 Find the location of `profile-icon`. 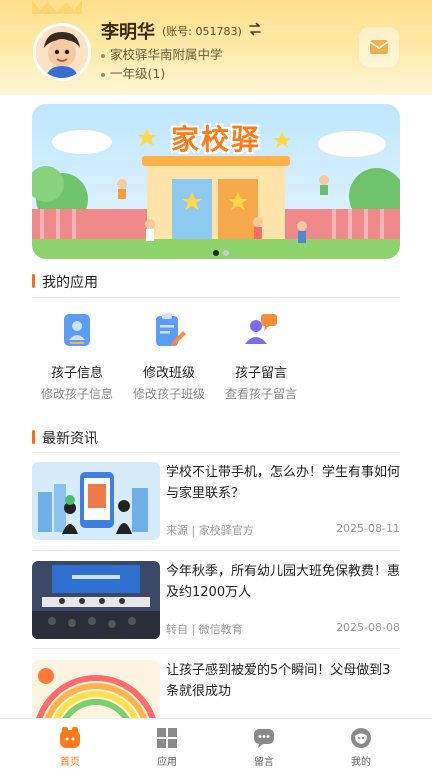

profile-icon is located at coordinates (361, 738).